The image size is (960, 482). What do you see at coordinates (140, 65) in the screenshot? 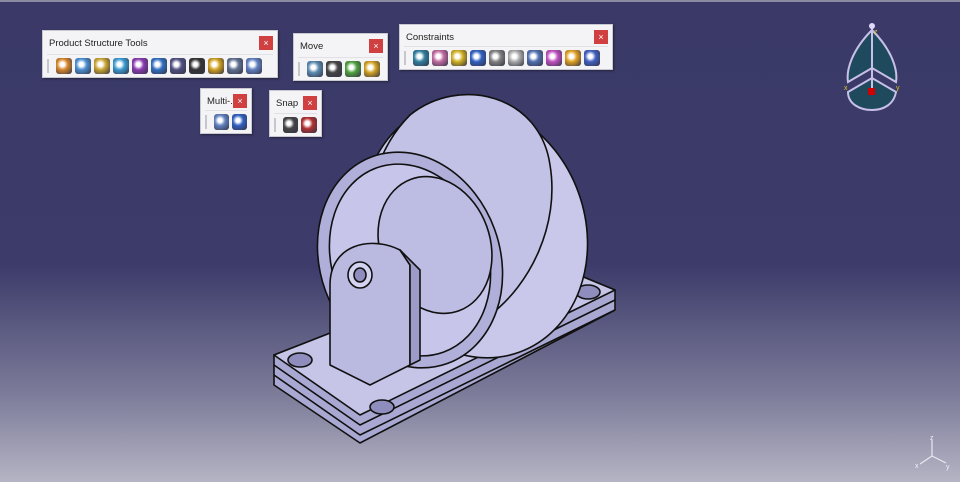
I see `existing-component-positioning-icon` at bounding box center [140, 65].